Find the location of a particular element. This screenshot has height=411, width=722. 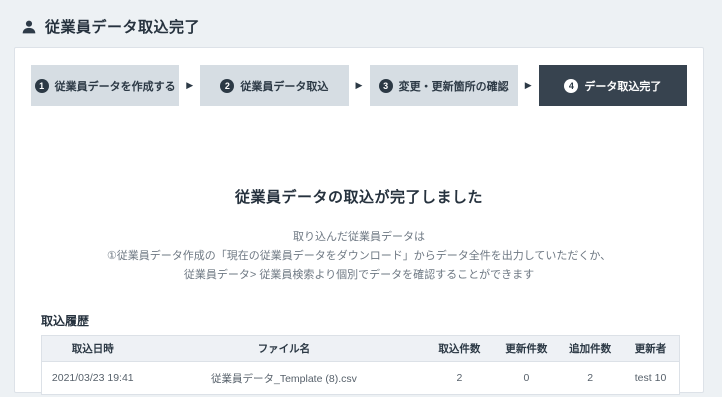

step-3-confirm-changes: 3 変更・更新箇所の確認 is located at coordinates (443, 85).